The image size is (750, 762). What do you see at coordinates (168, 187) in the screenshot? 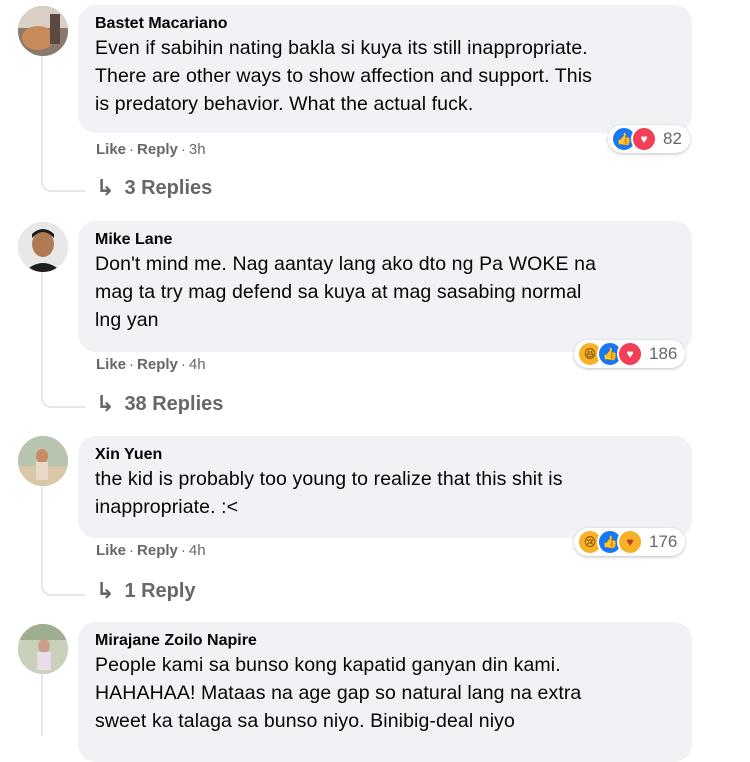
I see `replies-label: 3 Replies` at bounding box center [168, 187].